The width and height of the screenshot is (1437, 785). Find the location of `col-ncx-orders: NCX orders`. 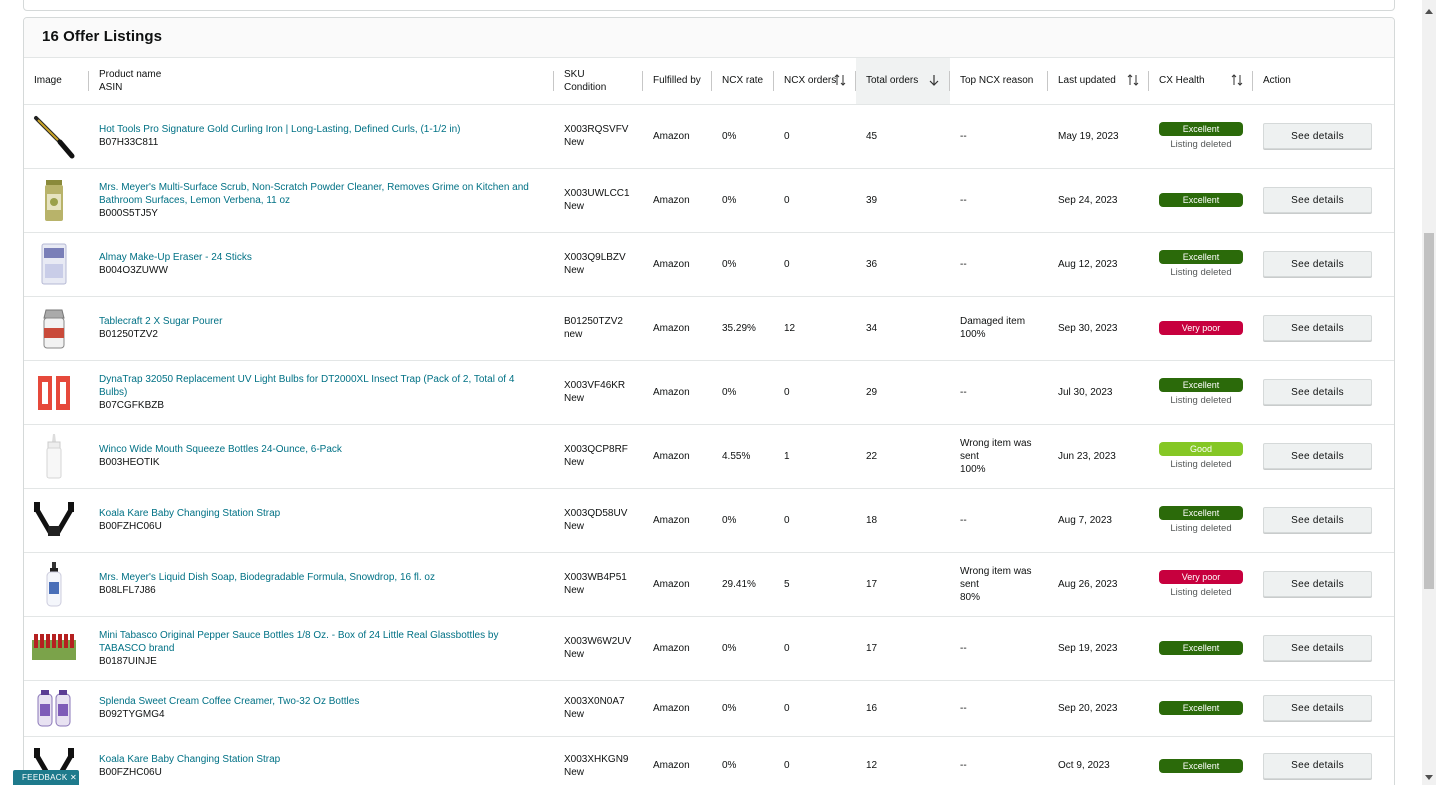

col-ncx-orders: NCX orders is located at coordinates (815, 81).